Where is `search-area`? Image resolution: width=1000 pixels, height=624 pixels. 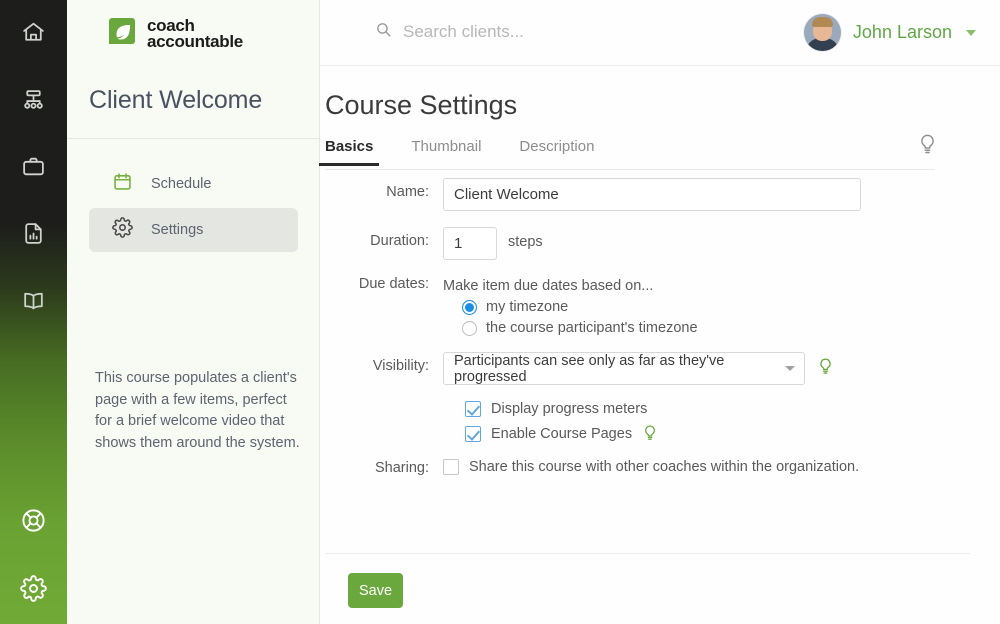 search-area is located at coordinates (554, 32).